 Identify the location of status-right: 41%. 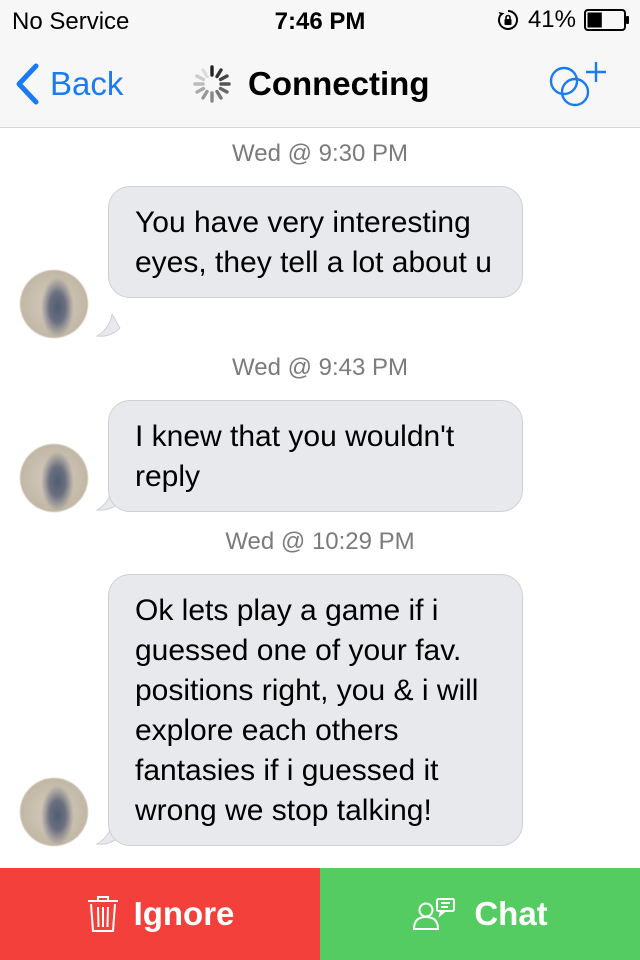
(563, 20).